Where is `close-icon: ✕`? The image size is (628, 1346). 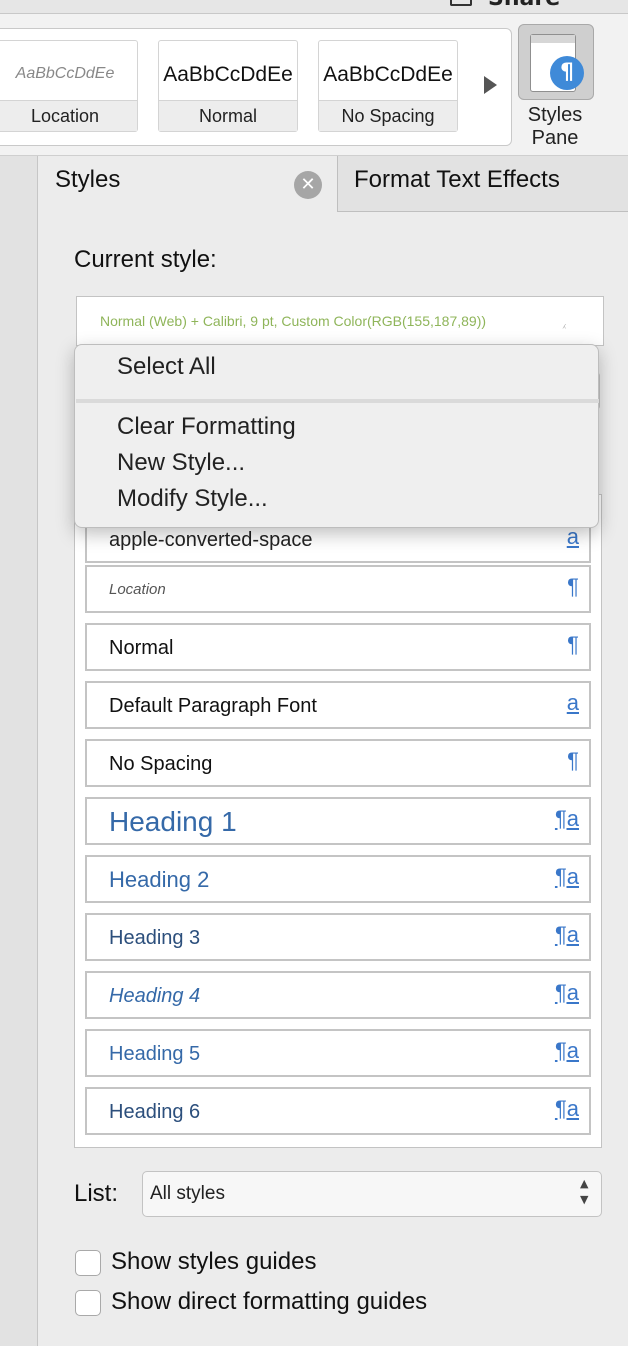
close-icon: ✕ is located at coordinates (308, 185).